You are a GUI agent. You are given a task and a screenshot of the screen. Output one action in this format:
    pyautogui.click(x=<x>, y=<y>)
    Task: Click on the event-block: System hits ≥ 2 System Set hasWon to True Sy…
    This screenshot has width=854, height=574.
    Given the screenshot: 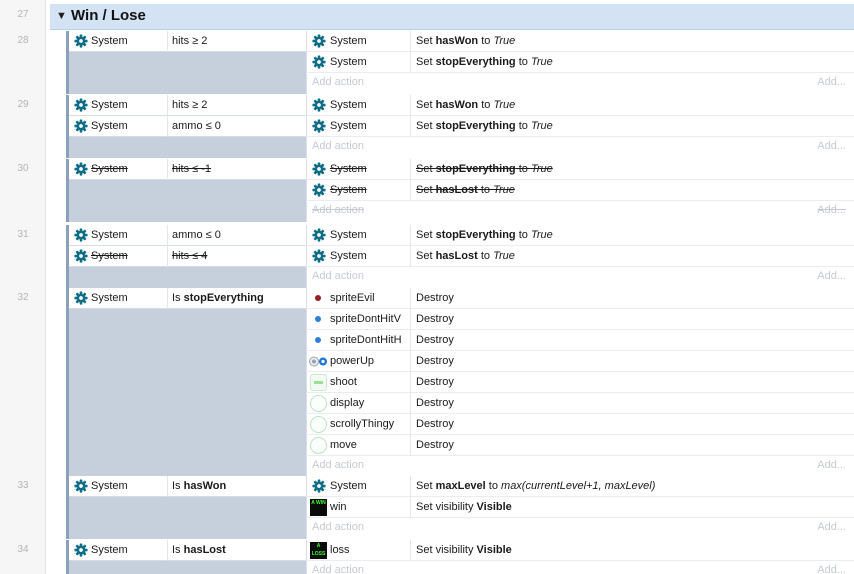 What is the action you would take?
    pyautogui.click(x=460, y=62)
    